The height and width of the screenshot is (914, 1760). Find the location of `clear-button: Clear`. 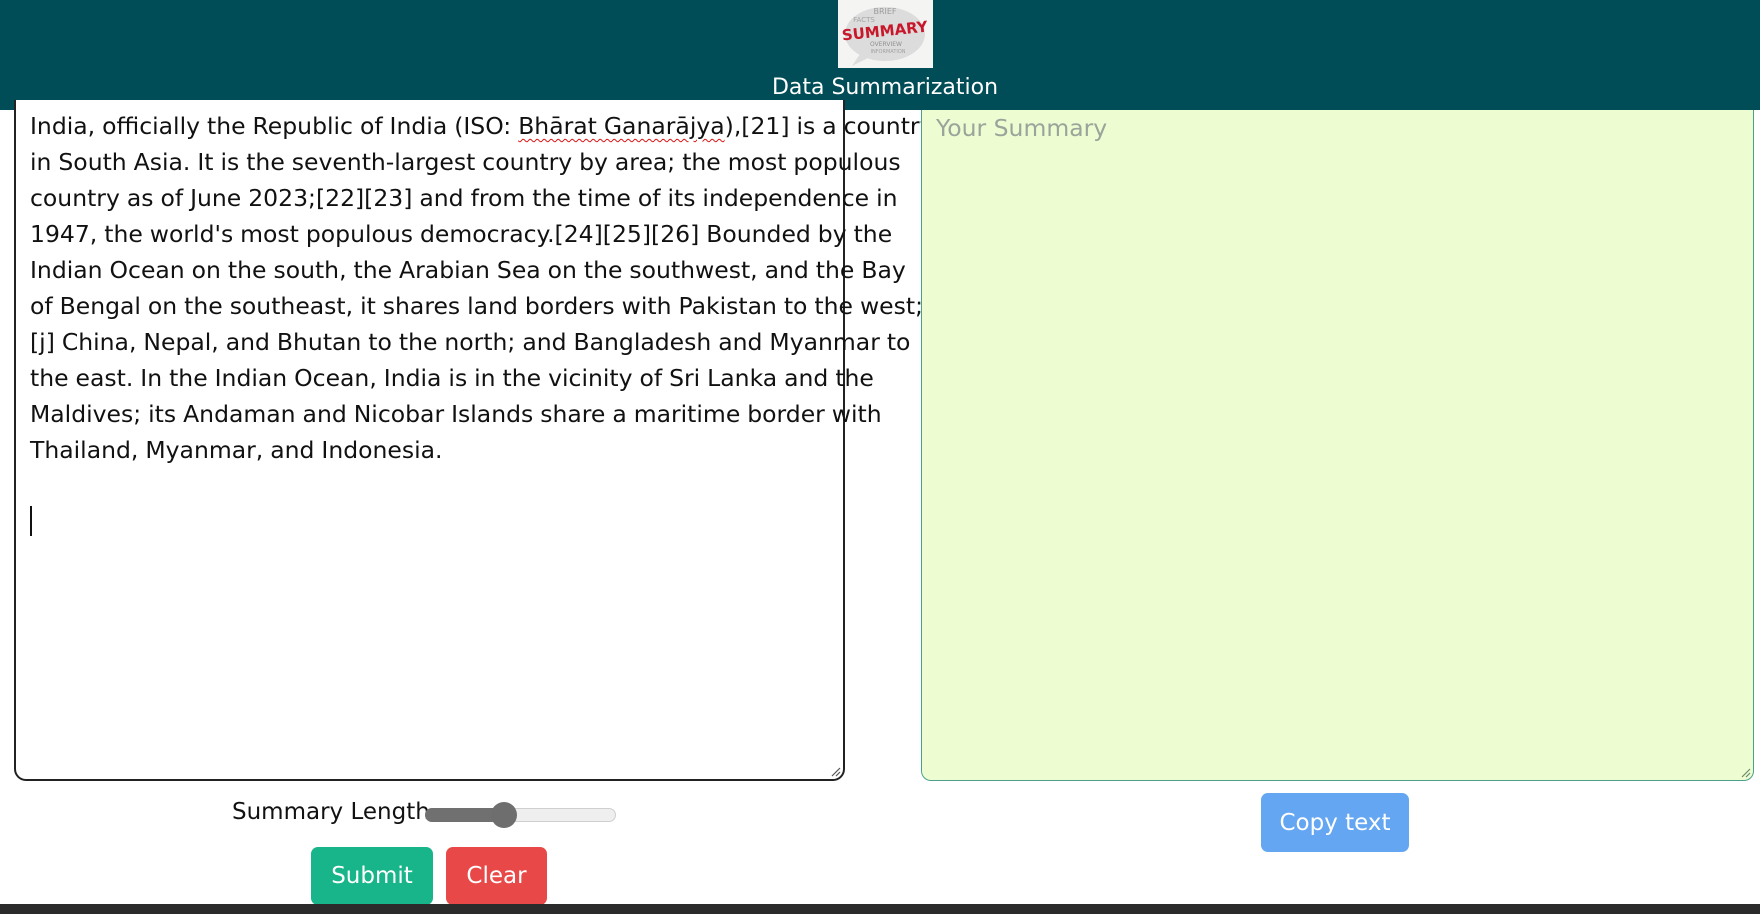

clear-button: Clear is located at coordinates (496, 876).